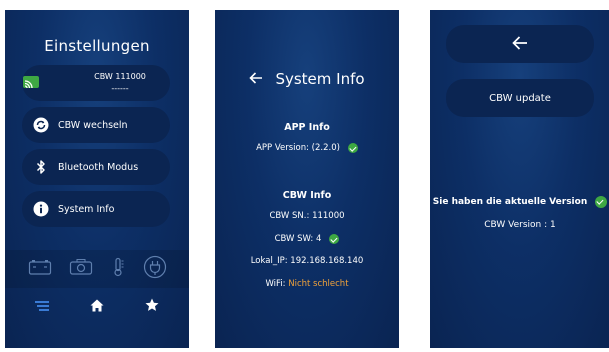  Describe the element at coordinates (155, 269) in the screenshot. I see `power-plug-icon` at that location.